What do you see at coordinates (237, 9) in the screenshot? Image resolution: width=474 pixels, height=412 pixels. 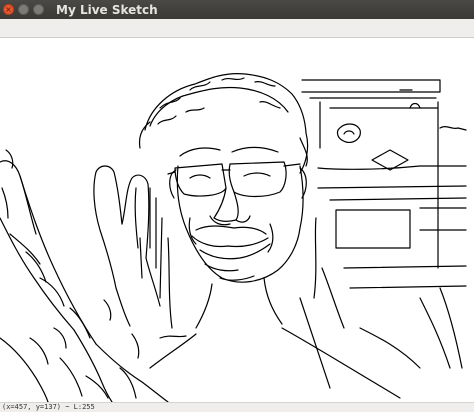 I see `title-bar: × My Live Sketch` at bounding box center [237, 9].